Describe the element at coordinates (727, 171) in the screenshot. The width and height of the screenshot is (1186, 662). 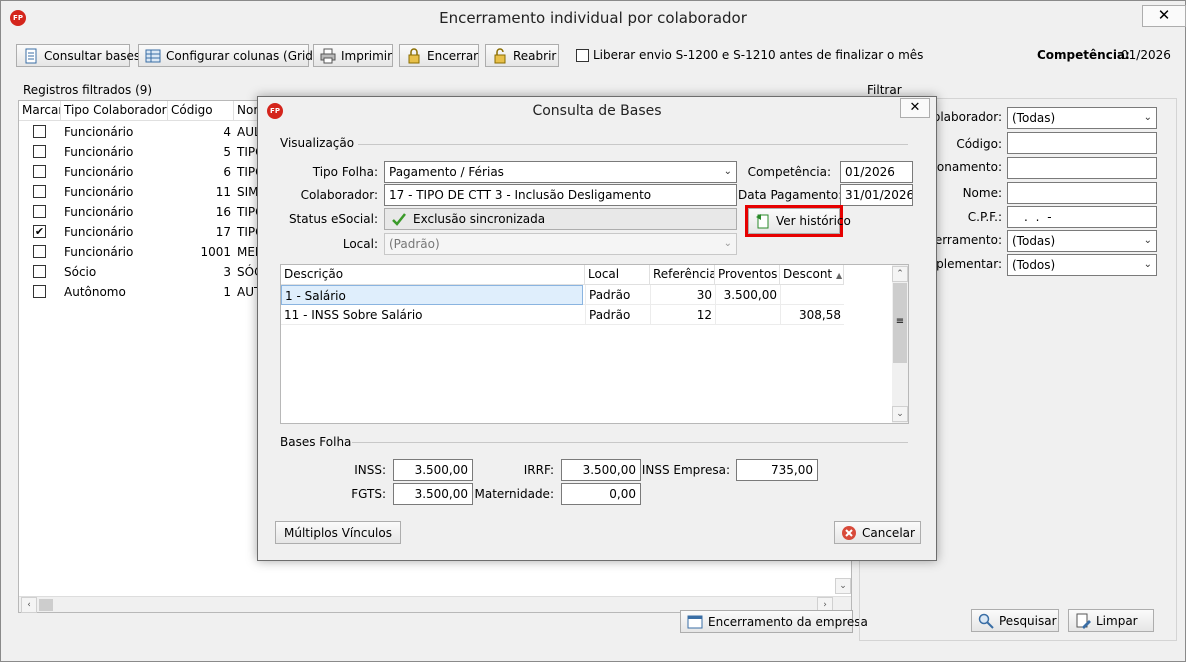
I see `chevron-down-icon: ⌄` at that location.